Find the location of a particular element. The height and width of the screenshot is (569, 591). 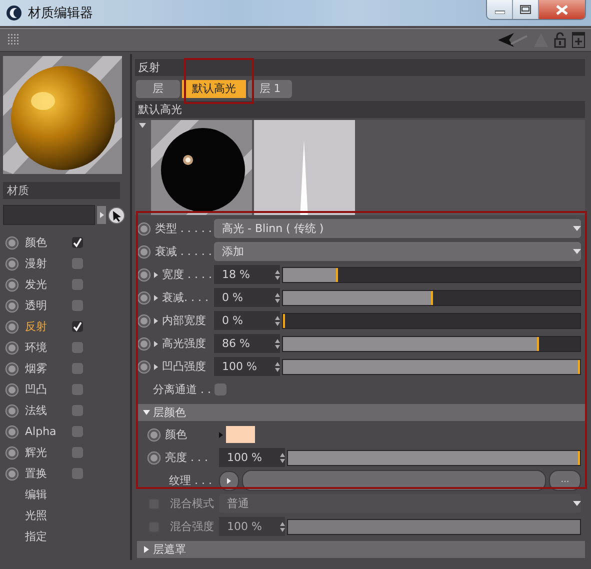

color-swatch is located at coordinates (240, 434).